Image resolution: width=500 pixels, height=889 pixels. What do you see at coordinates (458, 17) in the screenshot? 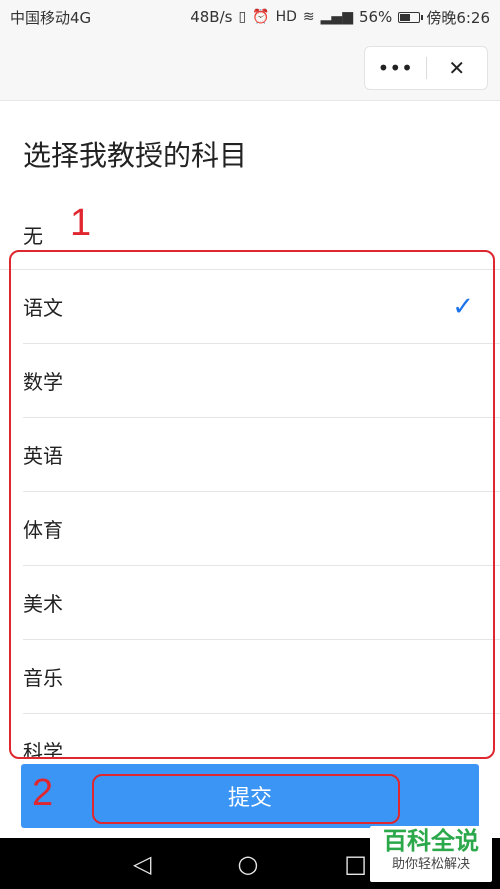
I see `clock: 傍晚6:26` at bounding box center [458, 17].